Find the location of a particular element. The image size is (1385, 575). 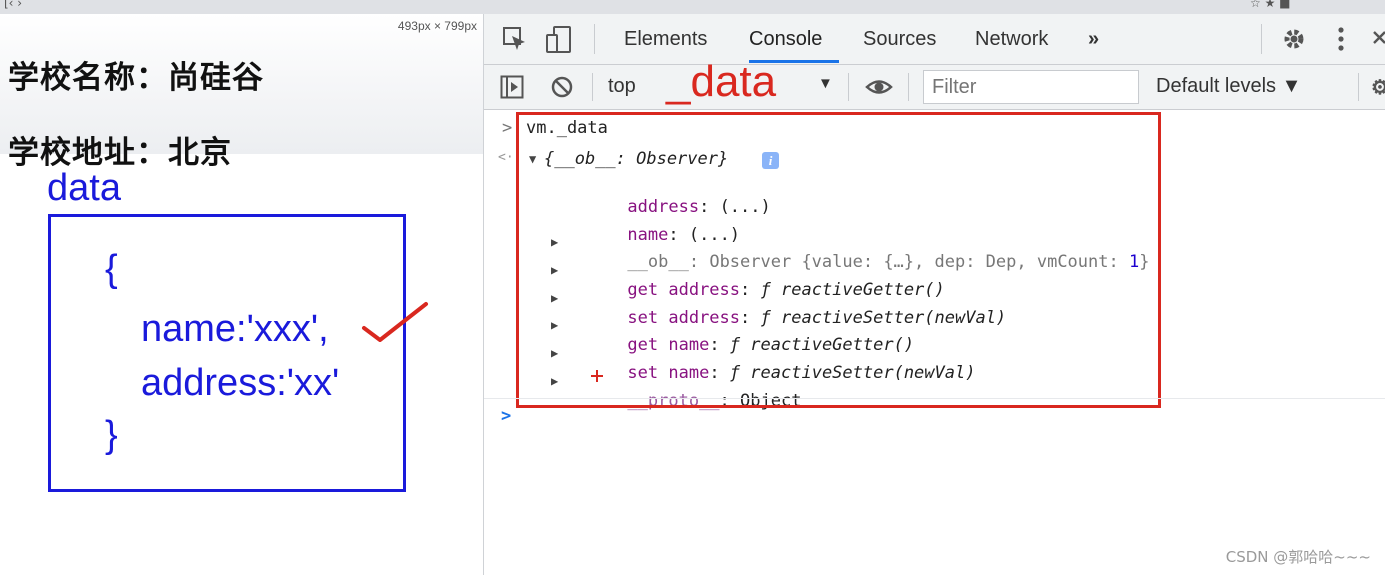

annotation-data-box is located at coordinates (227, 353).